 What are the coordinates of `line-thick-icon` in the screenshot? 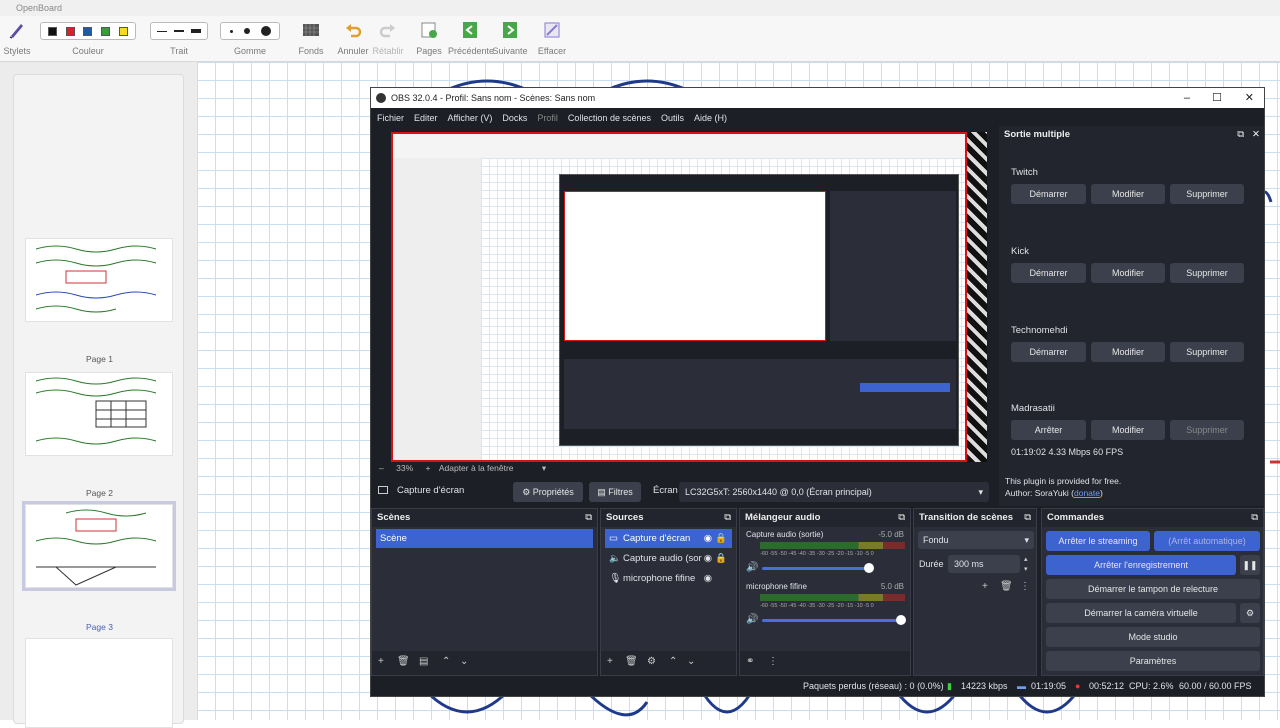 It's located at (195, 31).